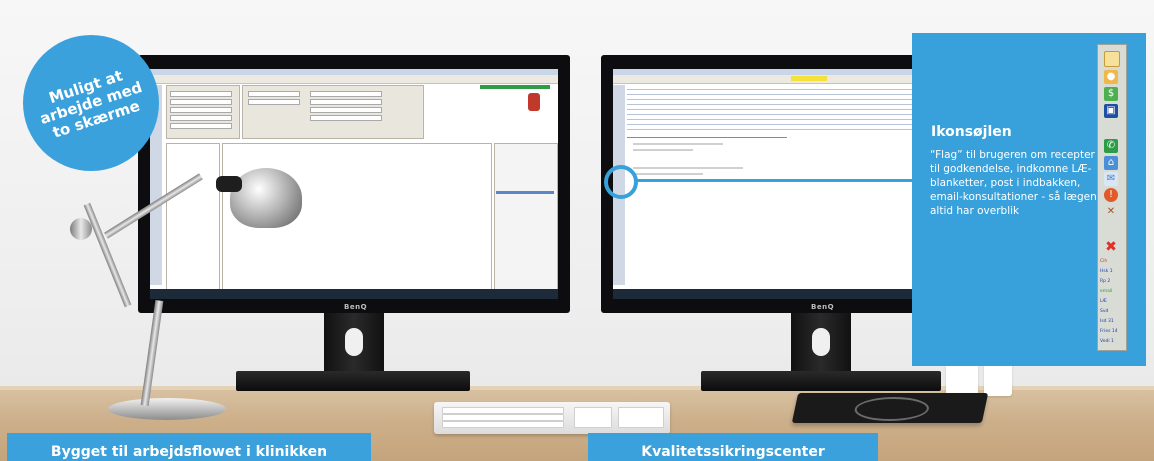 The image size is (1154, 461). What do you see at coordinates (1112, 301) in the screenshot?
I see `iconbar-label: LÆ` at bounding box center [1112, 301].